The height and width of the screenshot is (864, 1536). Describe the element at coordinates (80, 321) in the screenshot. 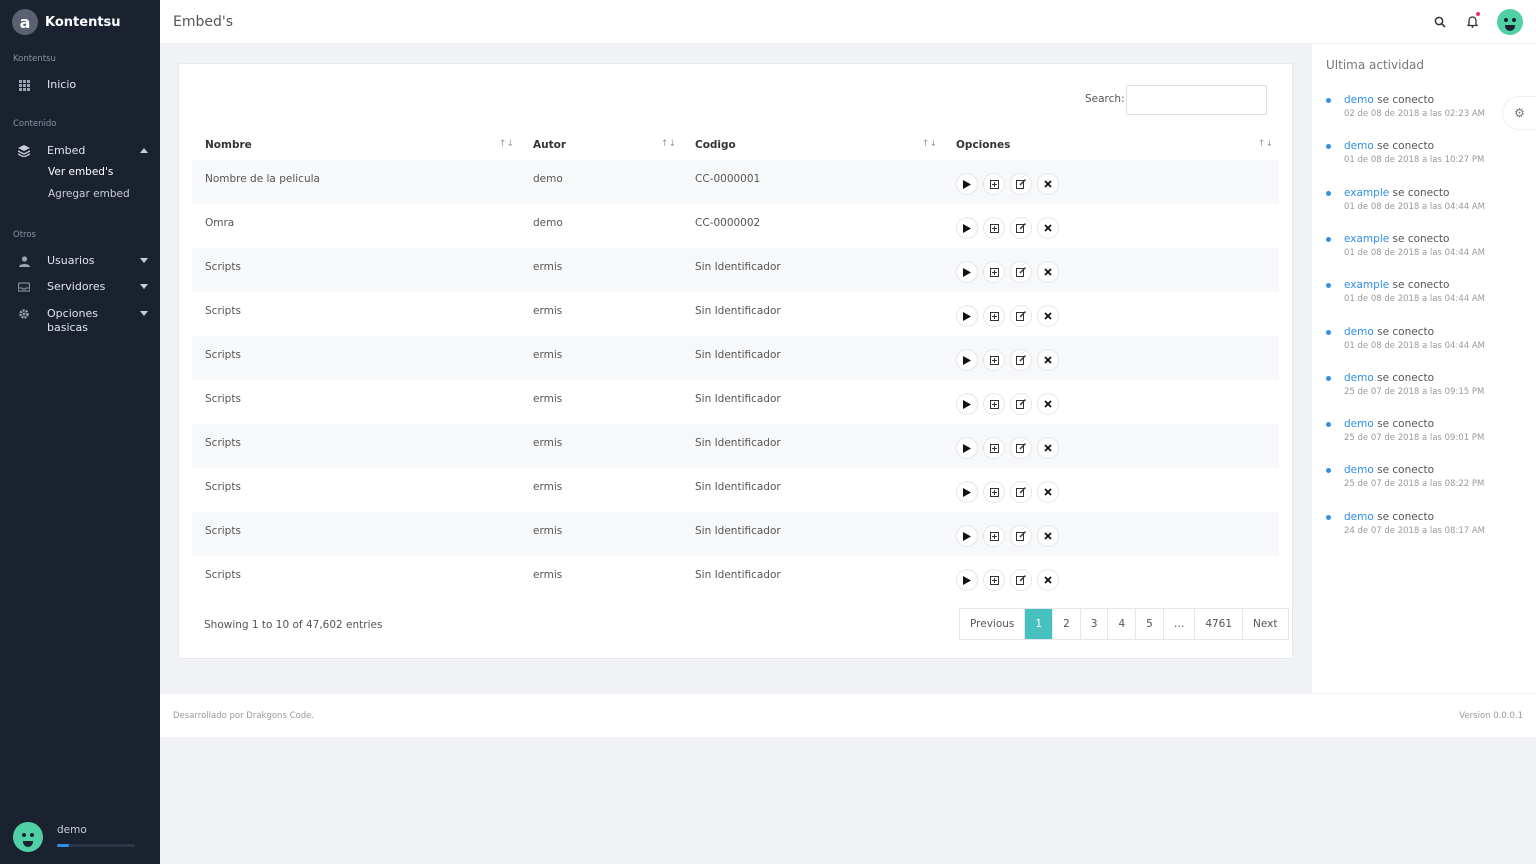

I see `sidebar-item-opciones-basicas: Opciones basicas` at that location.